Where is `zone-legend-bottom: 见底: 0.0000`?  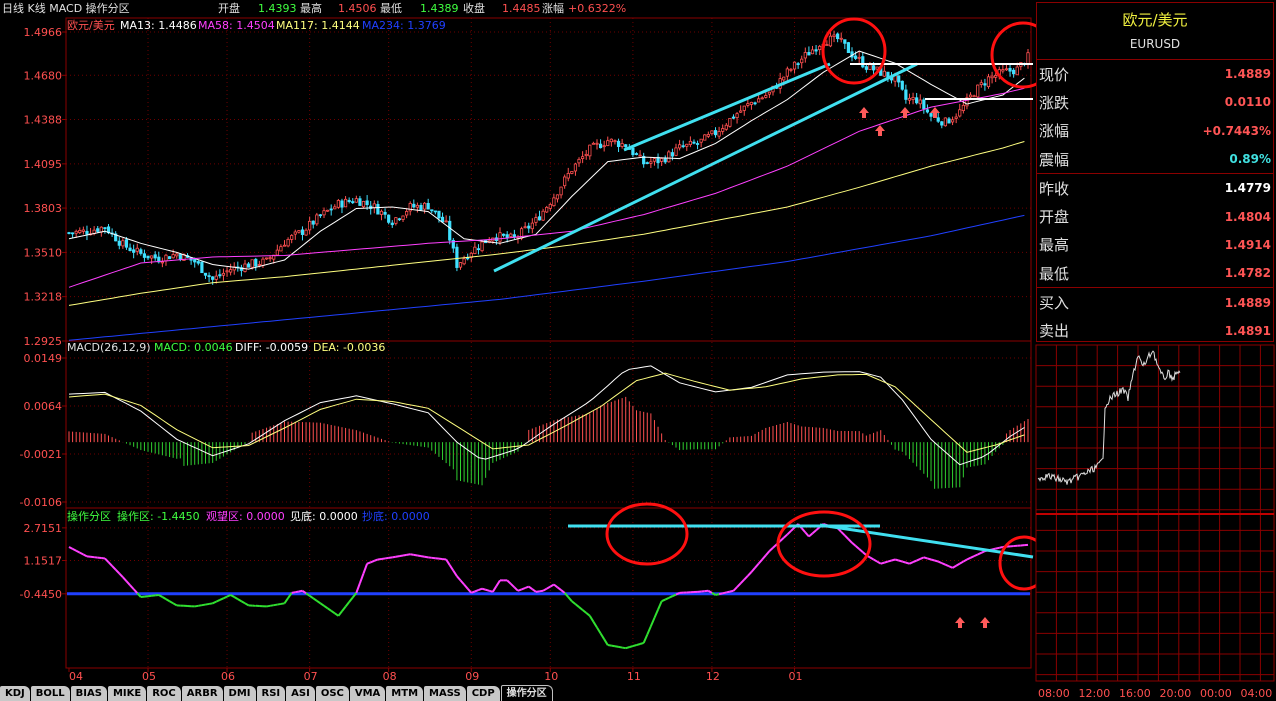
zone-legend-bottom: 见底: 0.0000 is located at coordinates (324, 516).